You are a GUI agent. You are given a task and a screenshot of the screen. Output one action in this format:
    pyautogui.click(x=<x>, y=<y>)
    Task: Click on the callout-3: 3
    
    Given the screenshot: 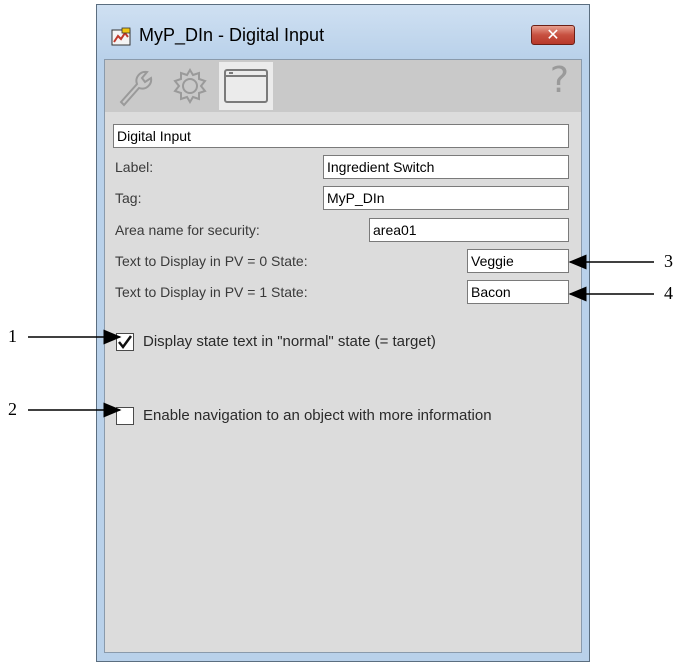 What is the action you would take?
    pyautogui.click(x=668, y=261)
    